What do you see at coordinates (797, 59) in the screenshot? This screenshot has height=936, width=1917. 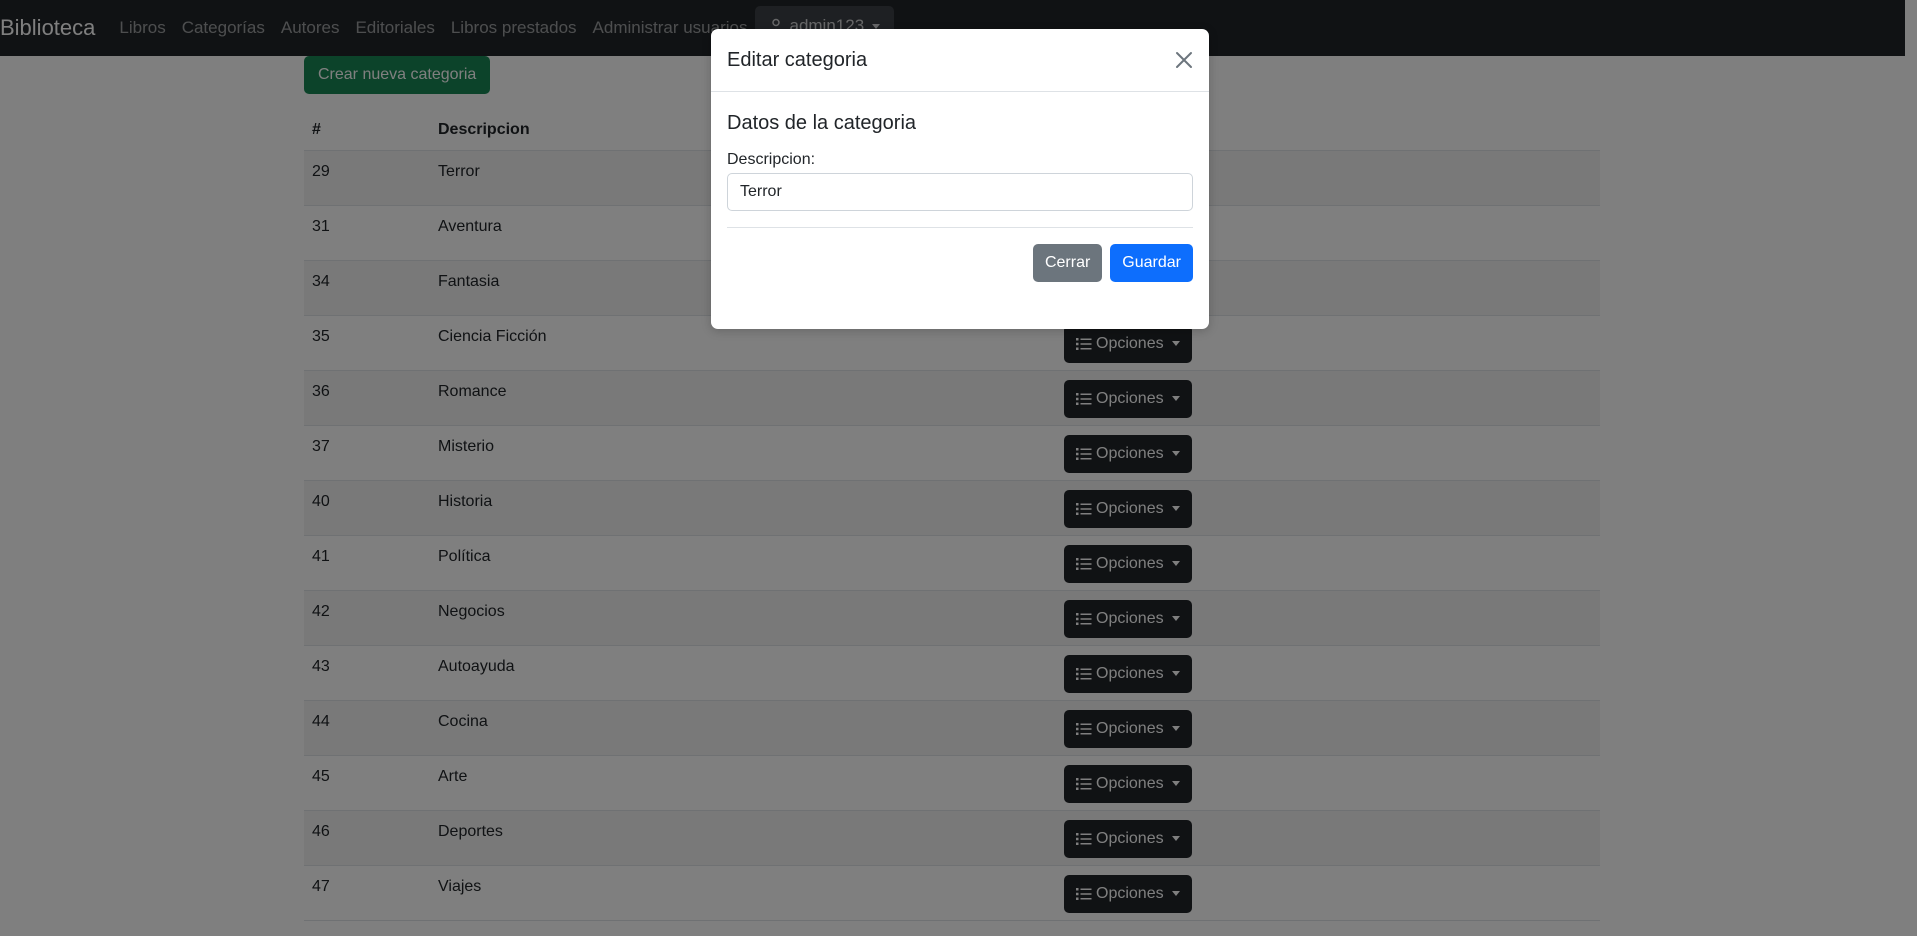 I see `modal-title: Editar categoria` at bounding box center [797, 59].